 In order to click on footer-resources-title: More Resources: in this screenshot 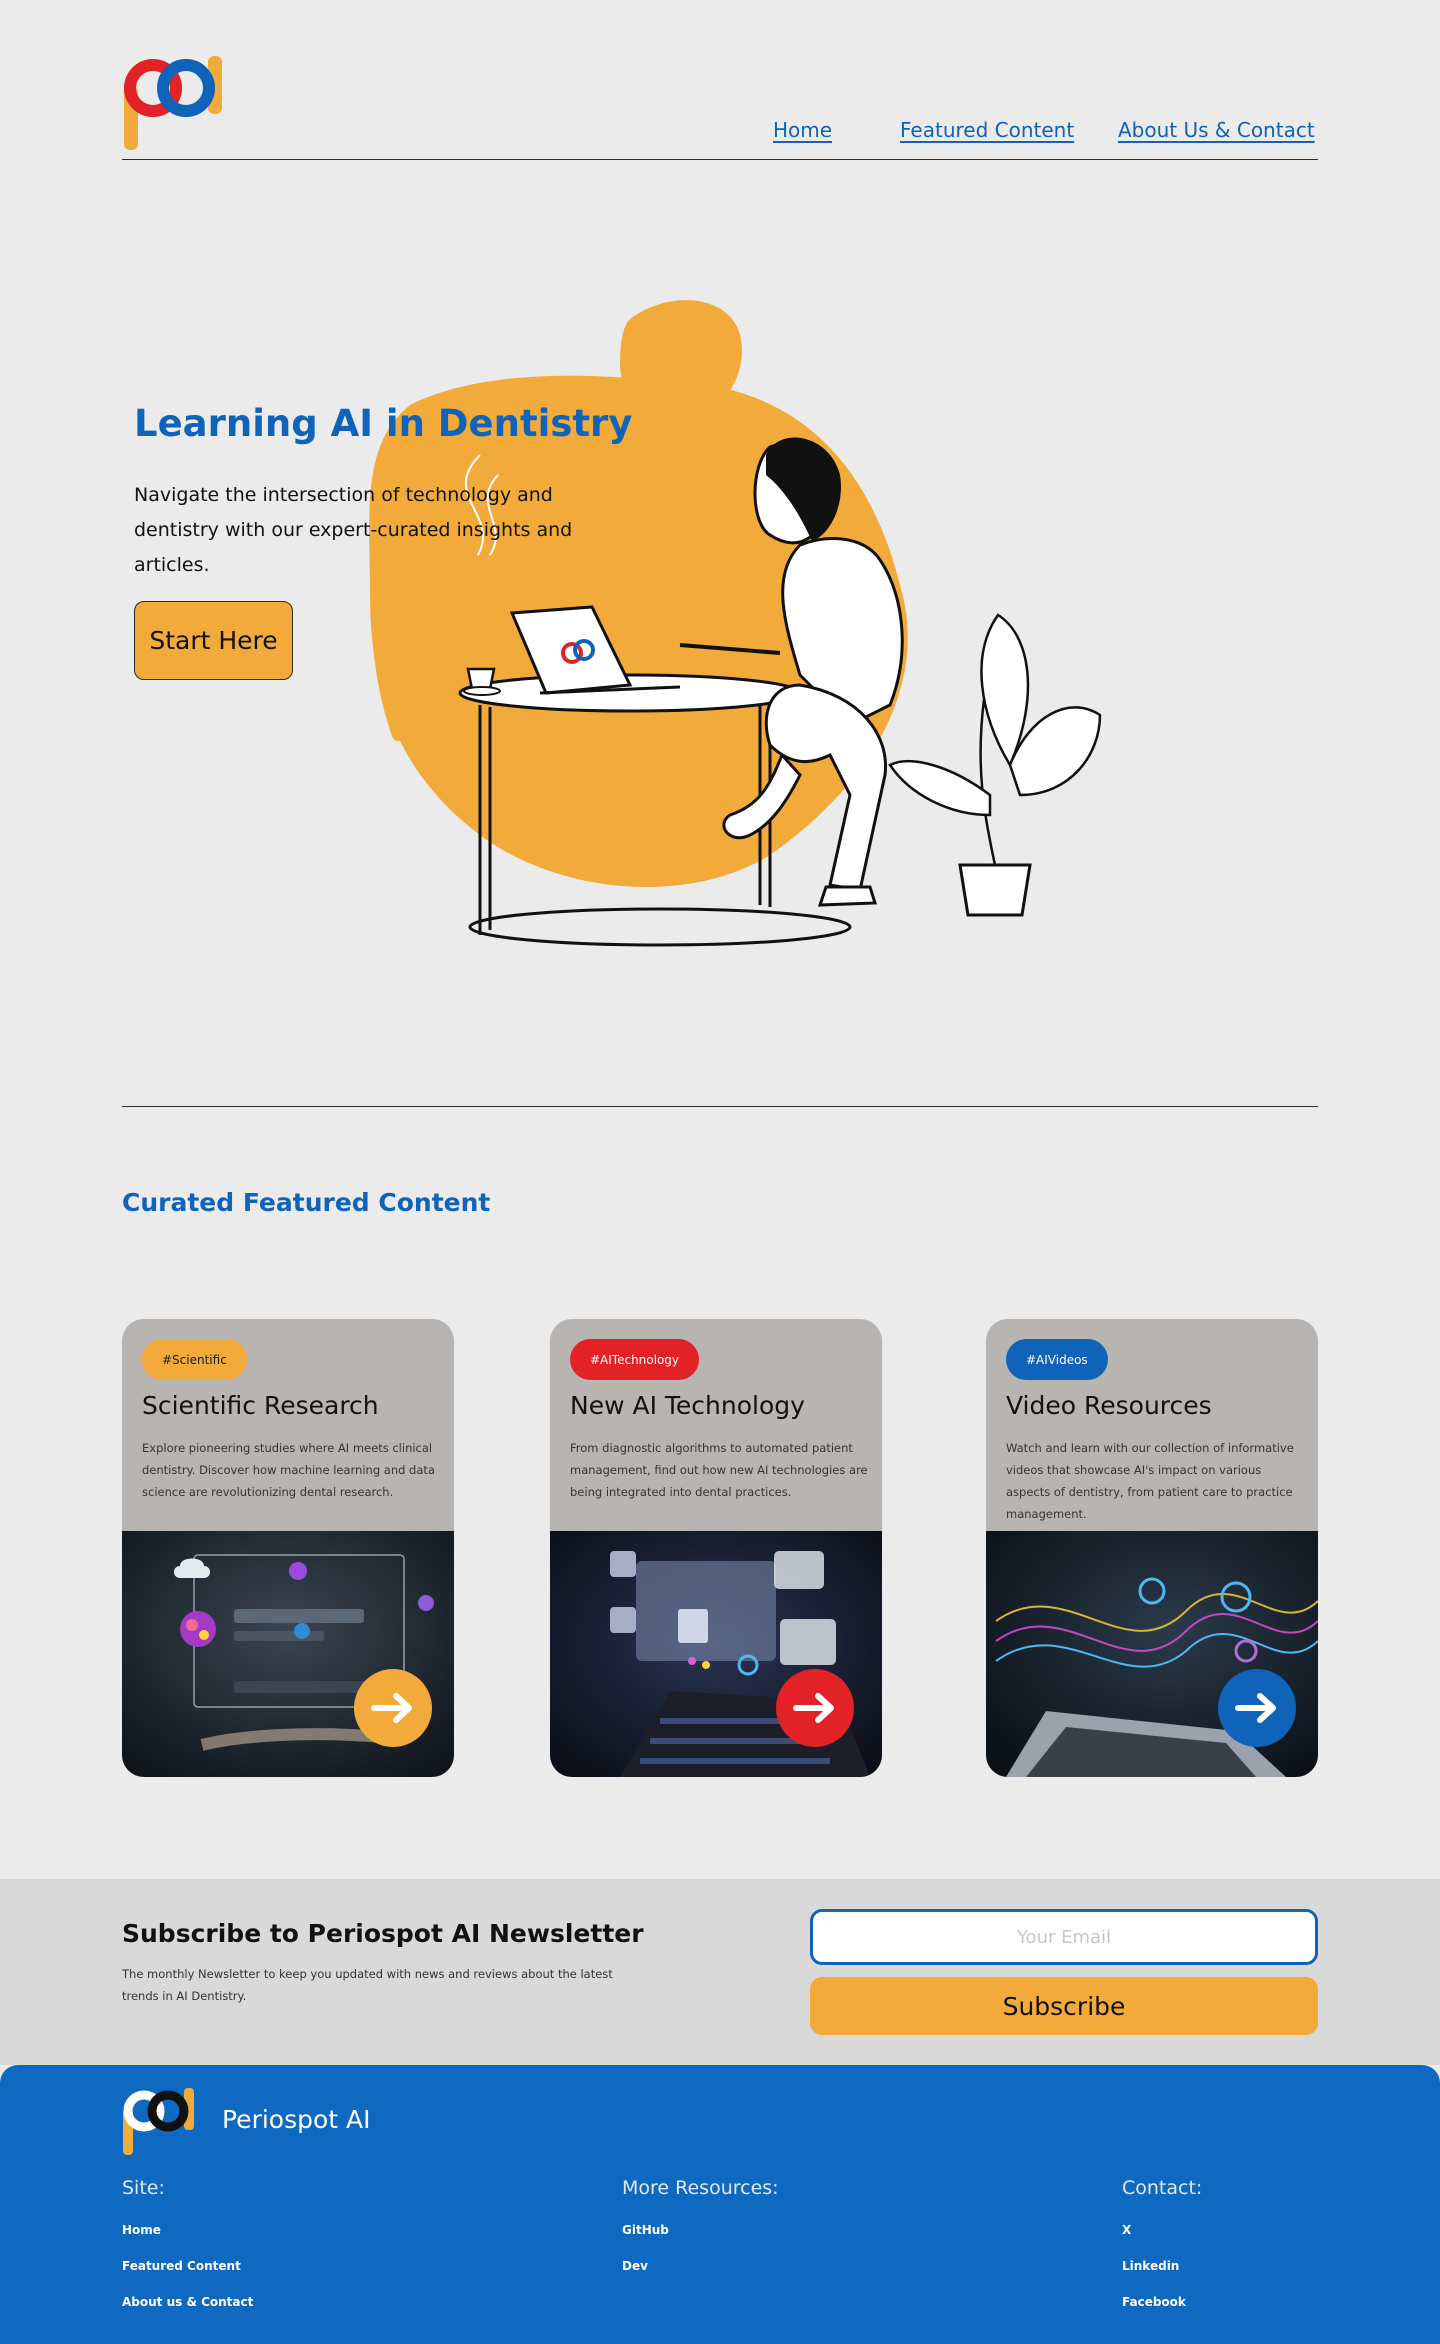, I will do `click(700, 2188)`.